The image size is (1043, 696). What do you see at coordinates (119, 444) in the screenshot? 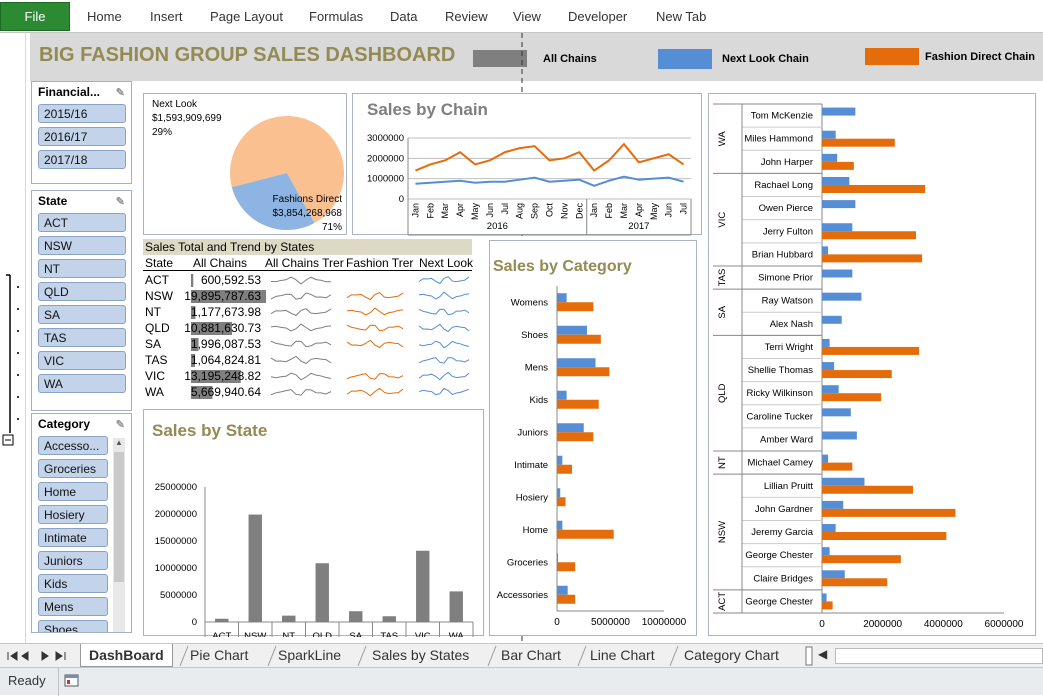
I see `scroll-up-icon: ▲` at bounding box center [119, 444].